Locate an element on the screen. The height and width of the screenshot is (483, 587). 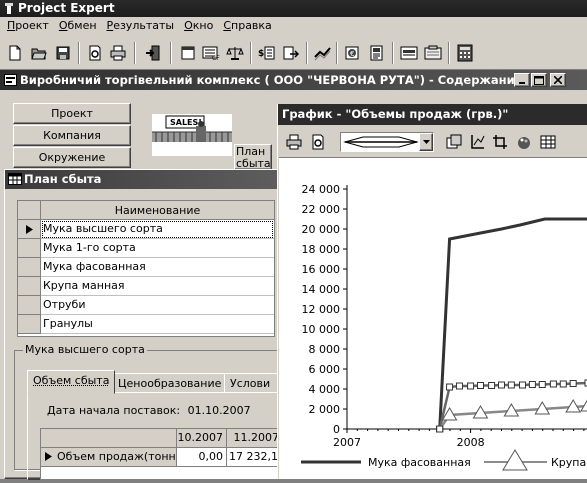
series-line is located at coordinates (512, 405).